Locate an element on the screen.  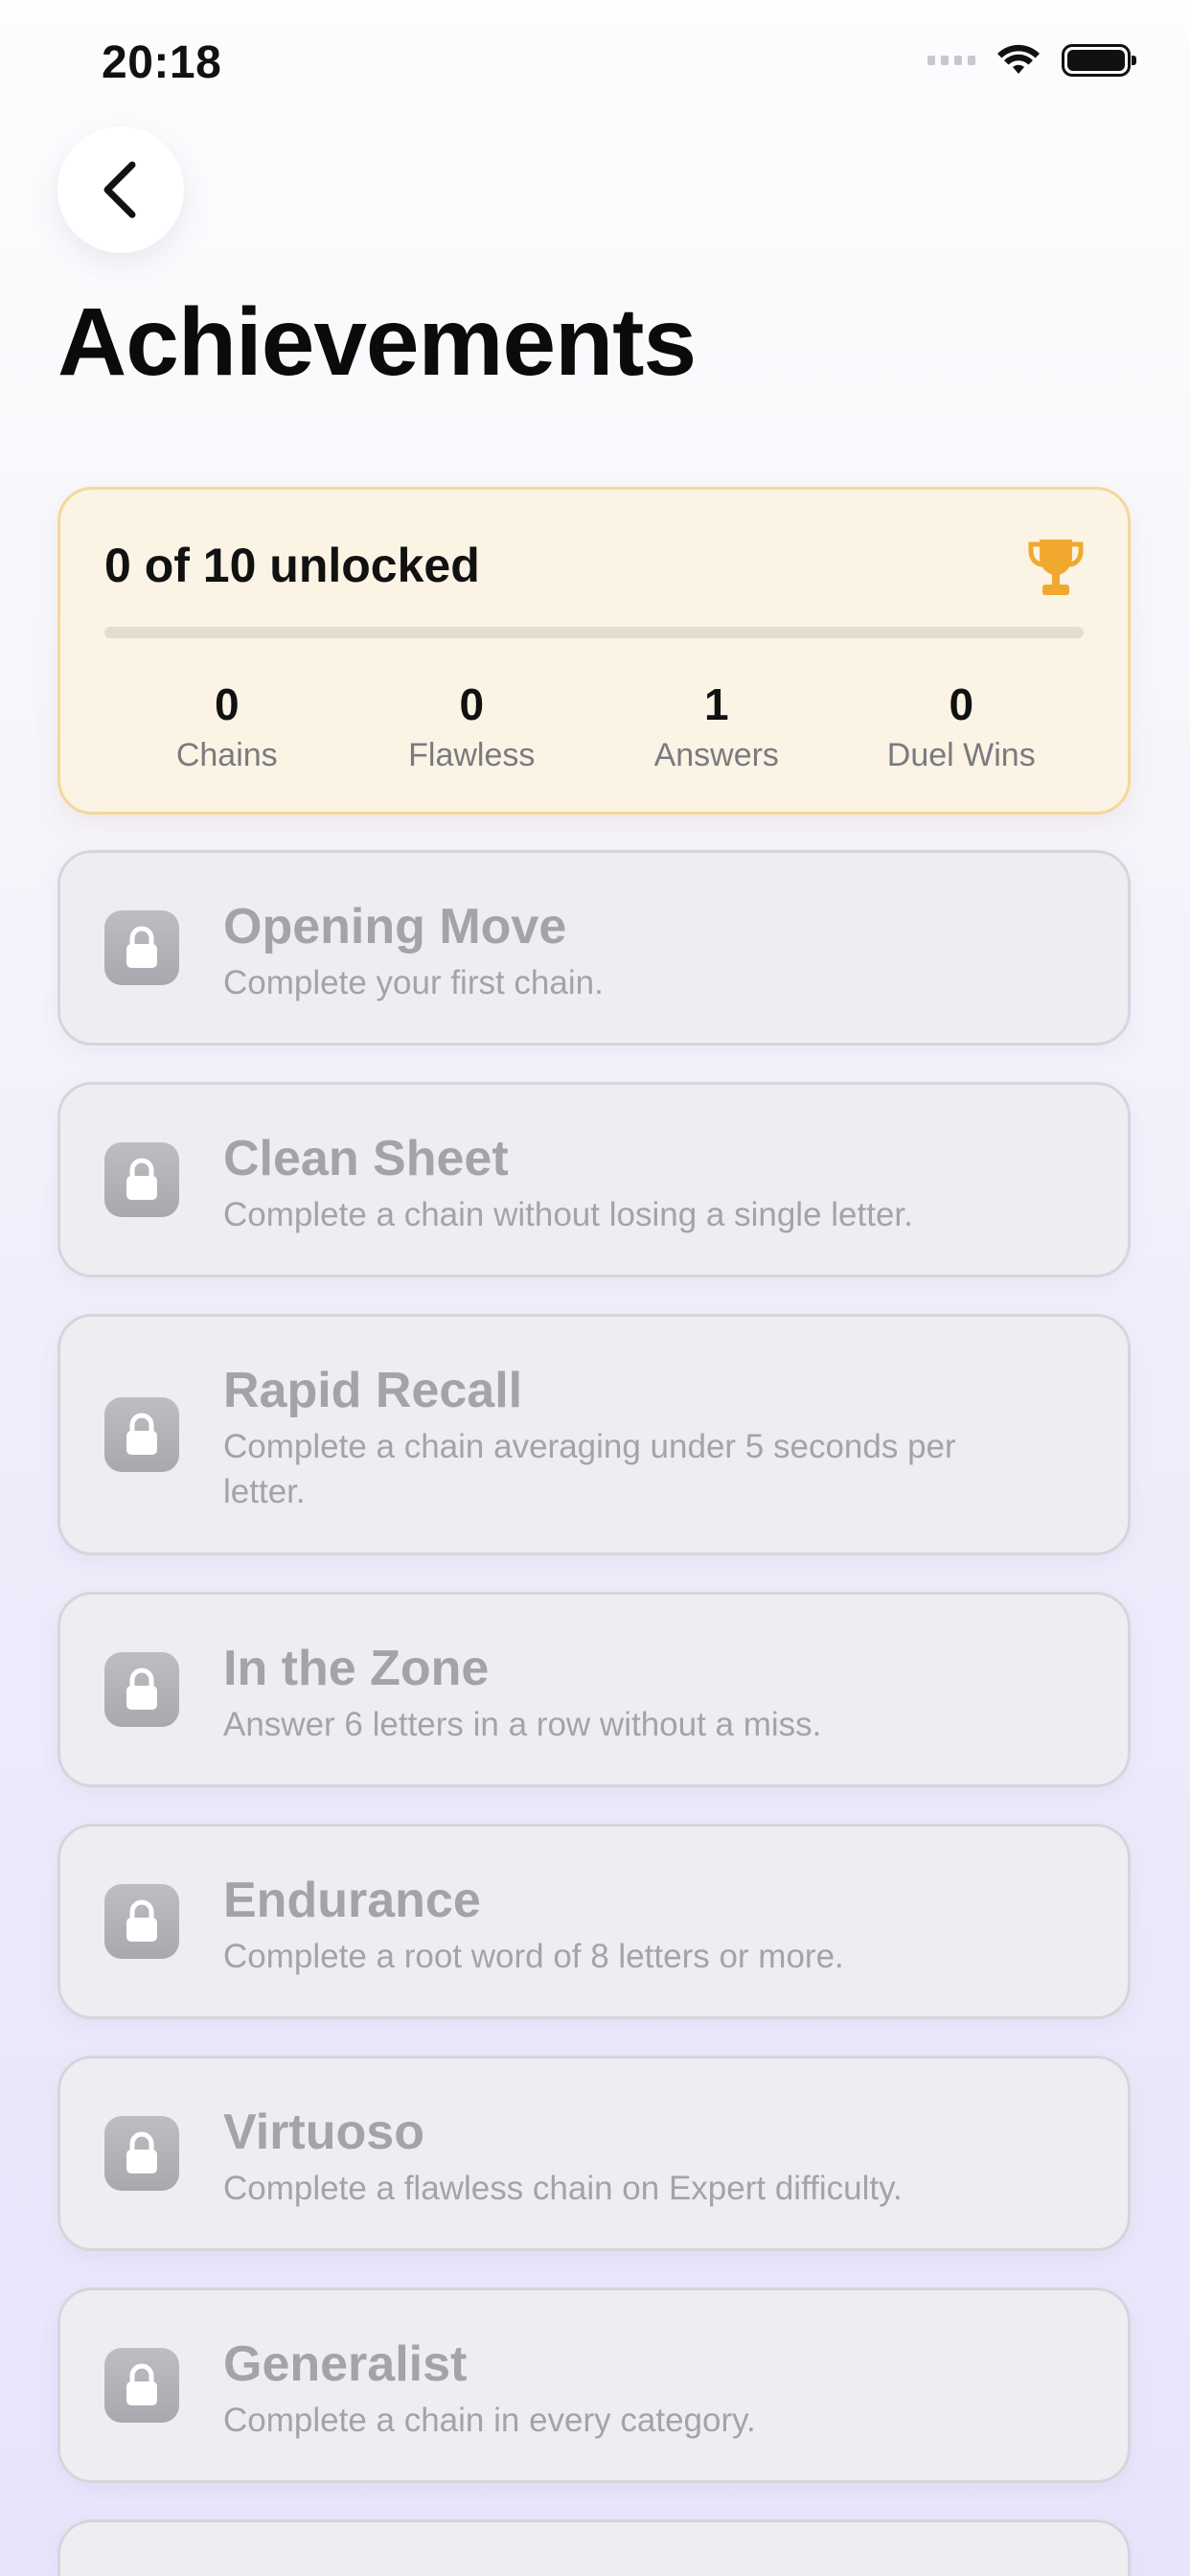
stat-chains: 0 Chains is located at coordinates (227, 726).